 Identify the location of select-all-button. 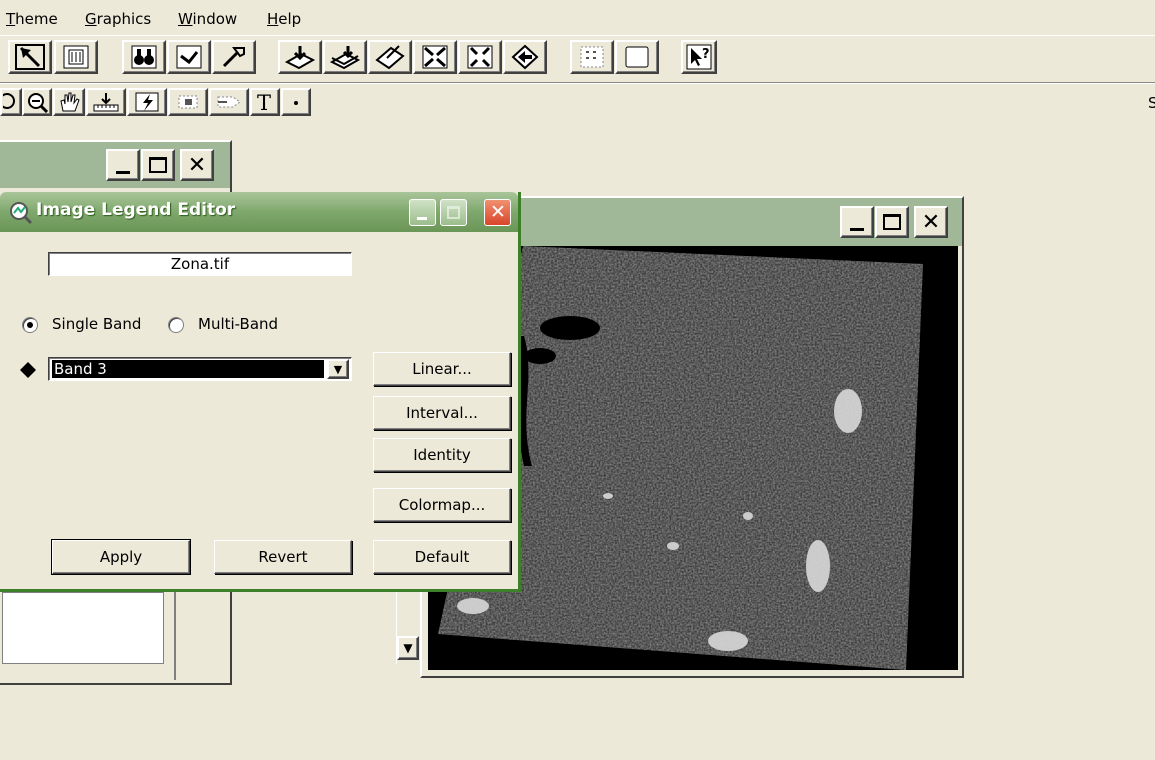
(592, 57).